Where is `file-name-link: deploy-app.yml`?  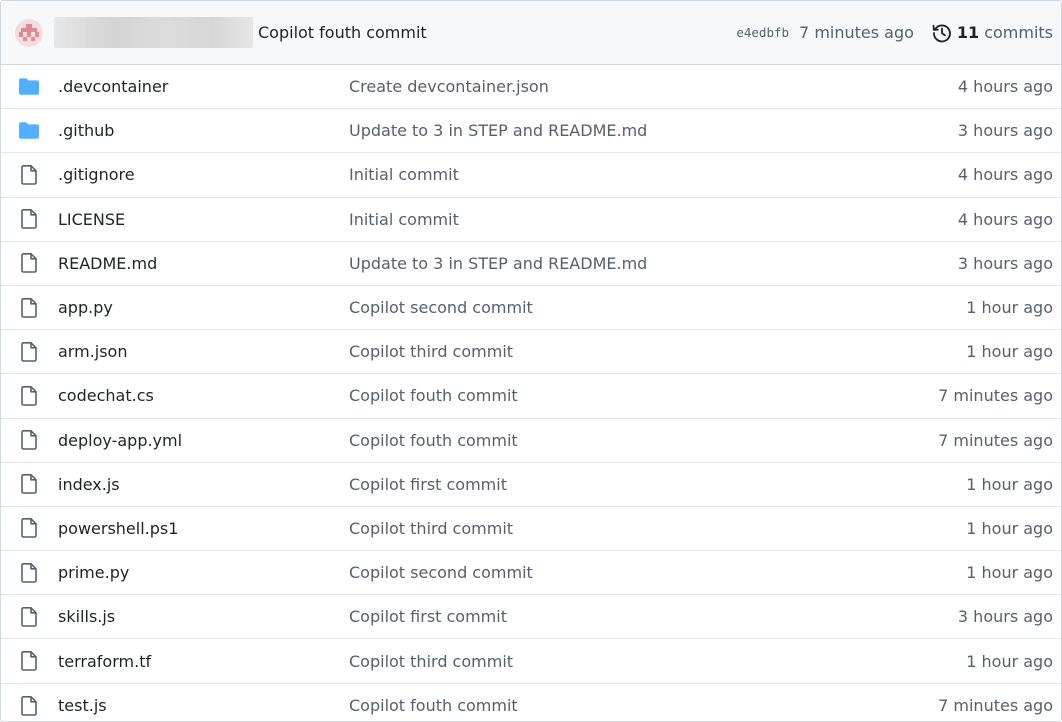 file-name-link: deploy-app.yml is located at coordinates (203, 440).